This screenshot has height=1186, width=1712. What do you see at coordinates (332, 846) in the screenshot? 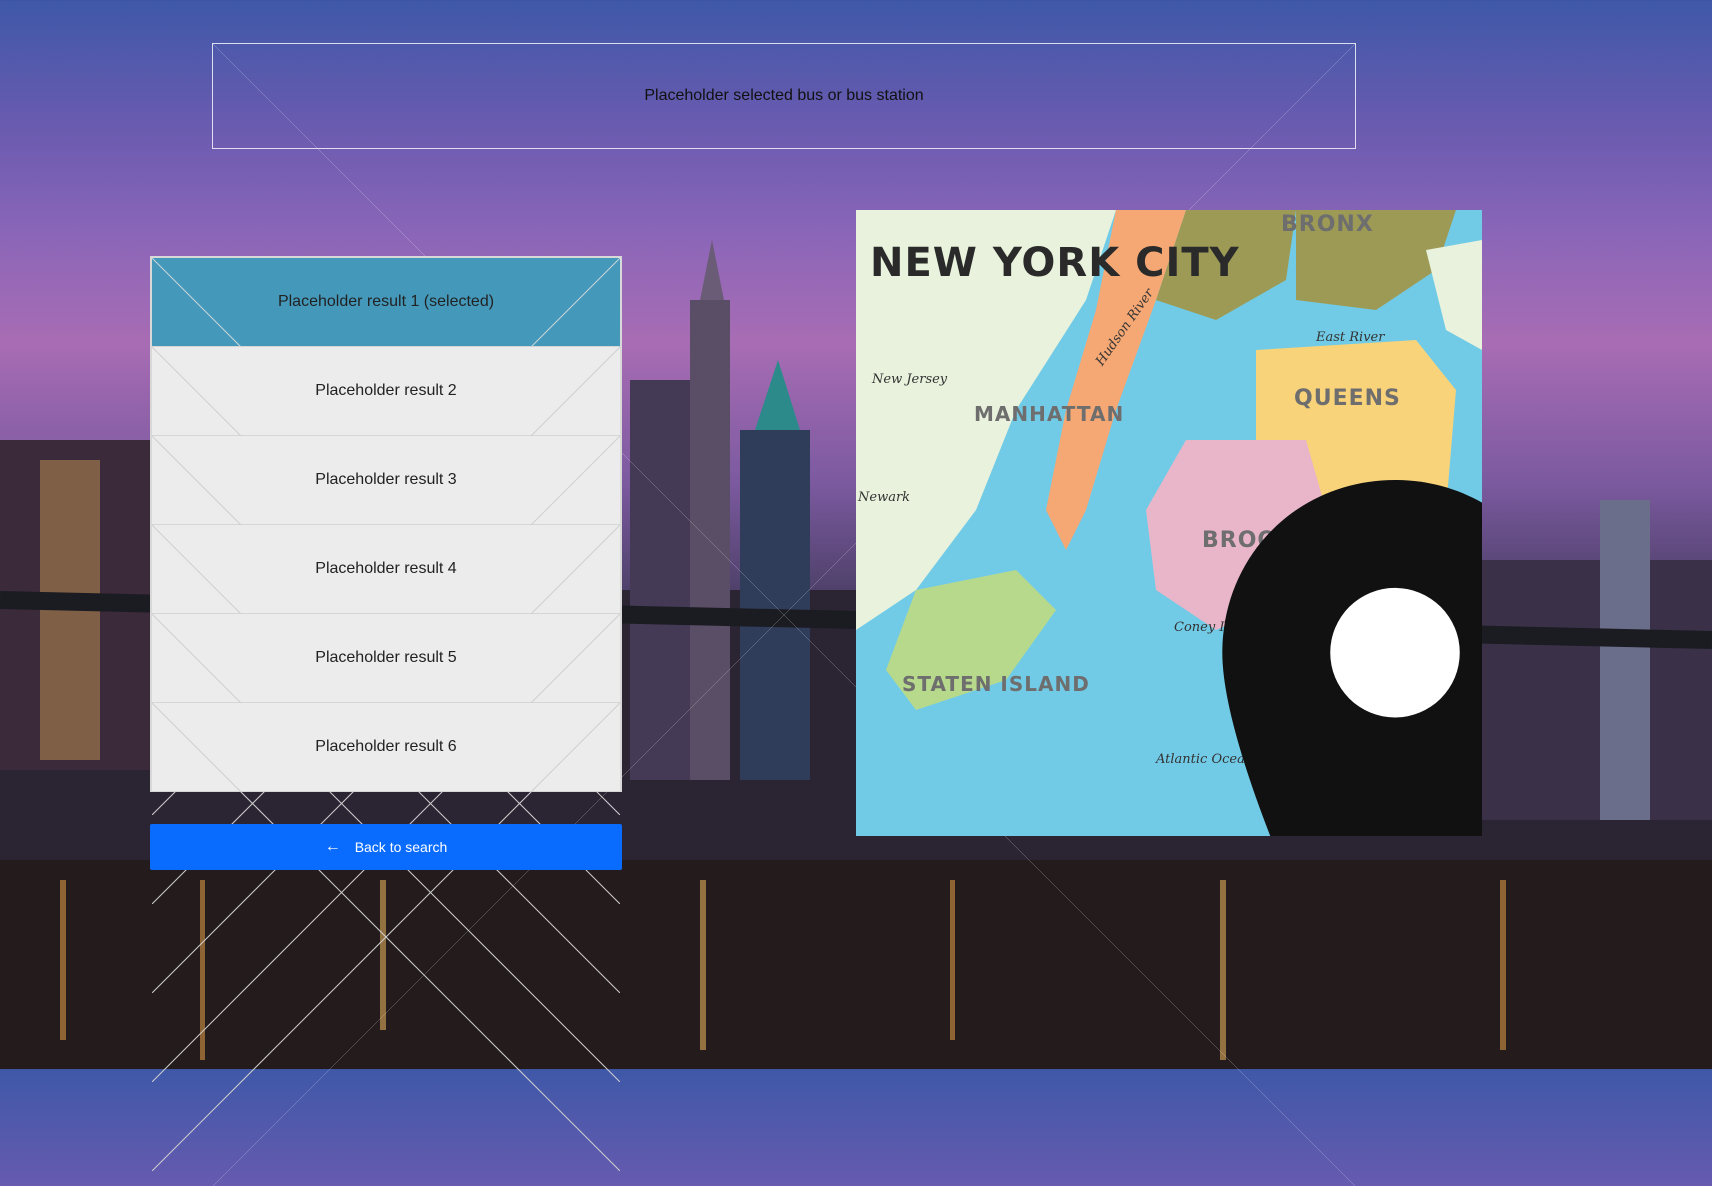
I see `arrow-left-icon: ←` at bounding box center [332, 846].